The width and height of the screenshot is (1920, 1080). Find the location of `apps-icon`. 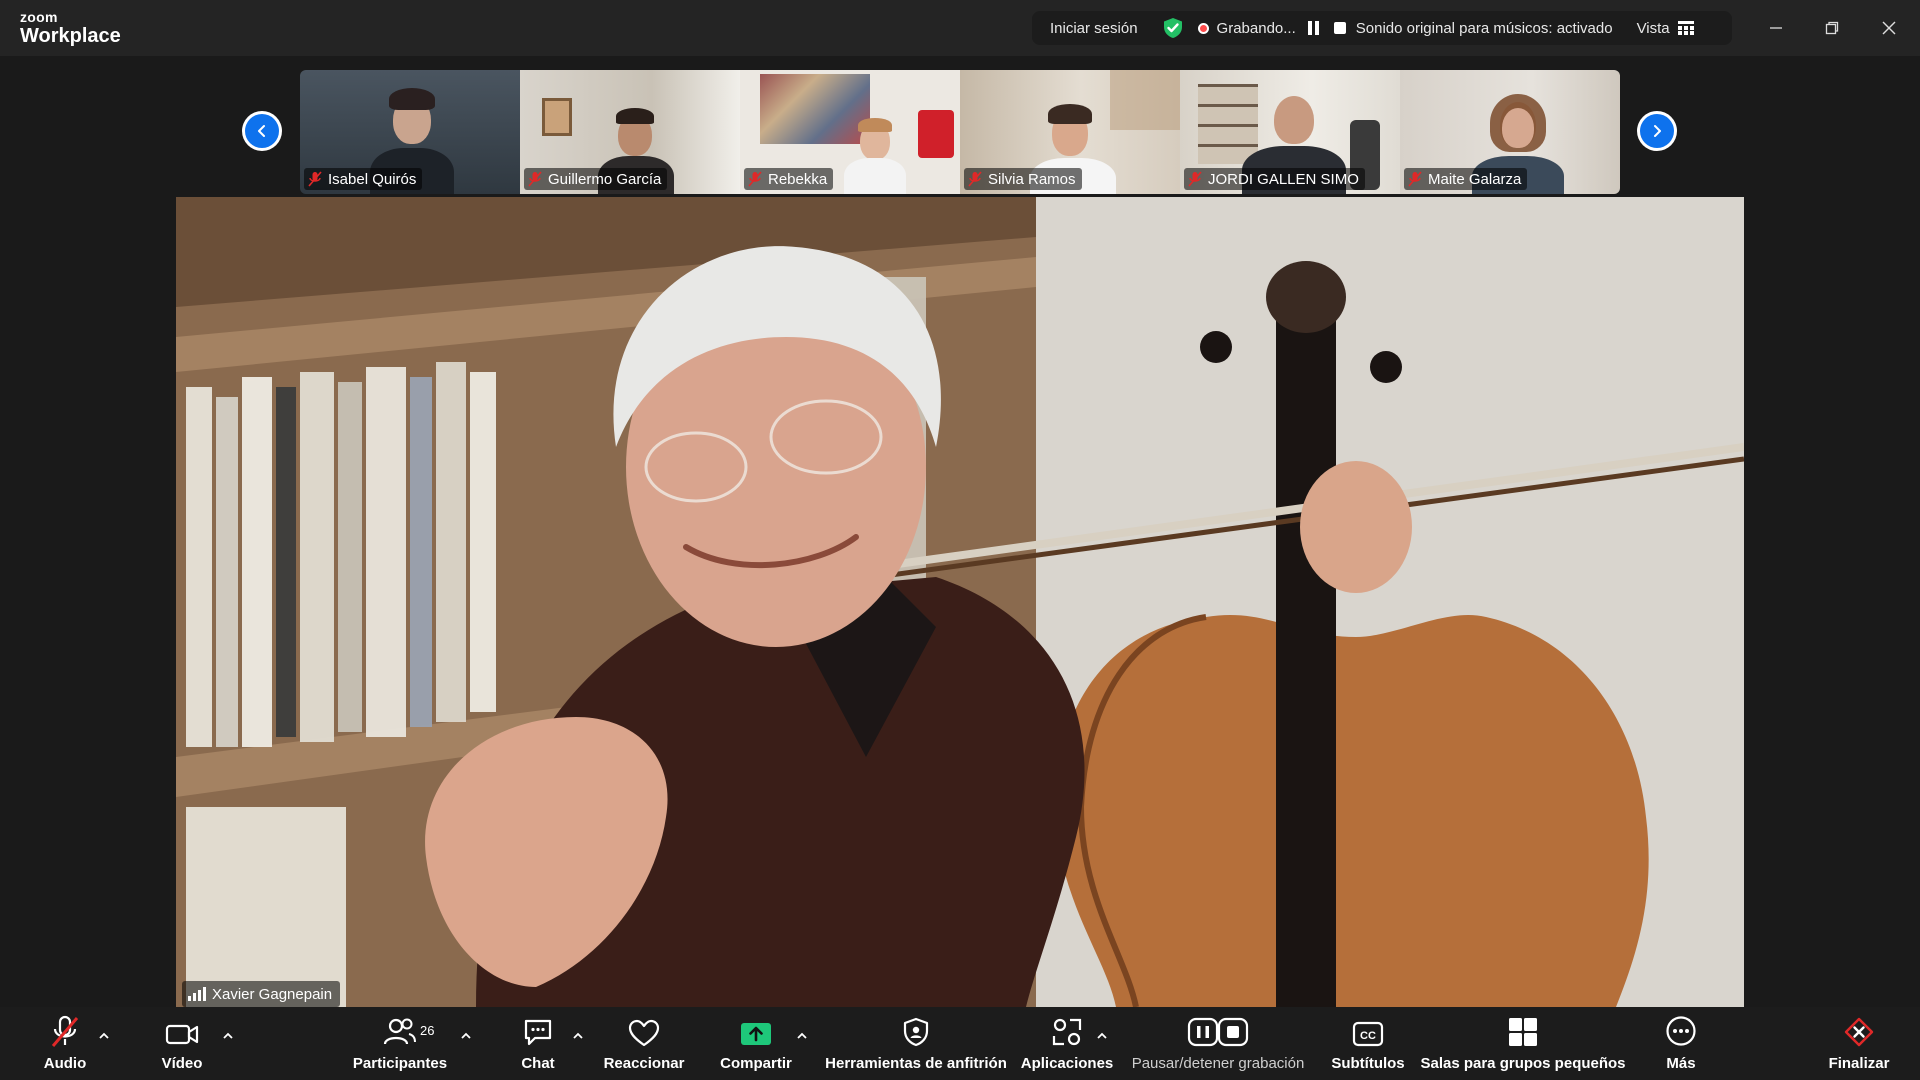

apps-icon is located at coordinates (1067, 1032).